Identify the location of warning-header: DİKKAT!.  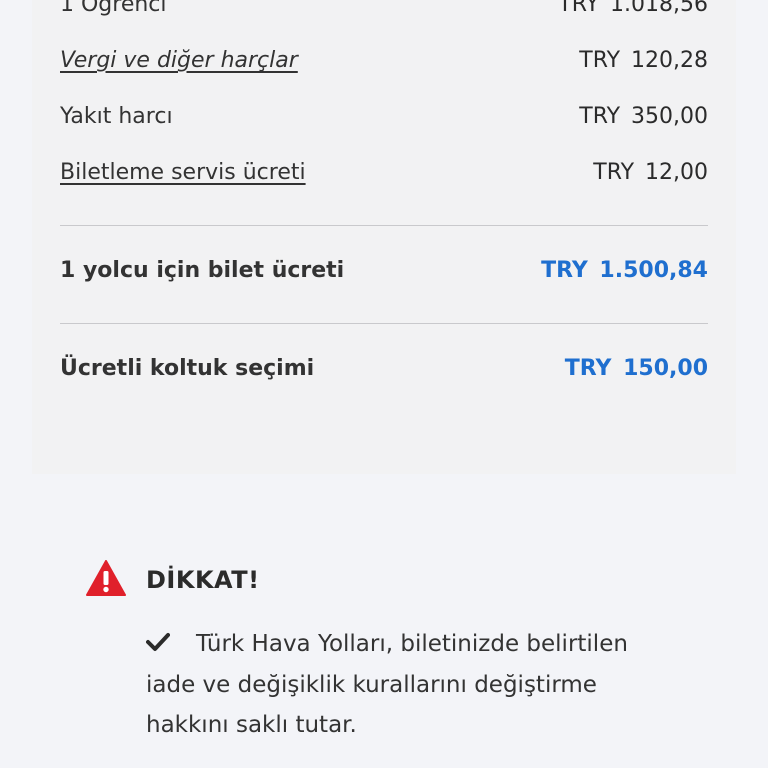
(396, 580).